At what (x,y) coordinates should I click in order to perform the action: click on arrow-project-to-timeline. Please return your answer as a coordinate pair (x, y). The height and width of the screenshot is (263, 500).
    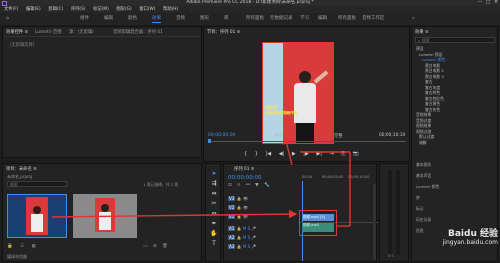
    Looking at the image, I should click on (174, 214).